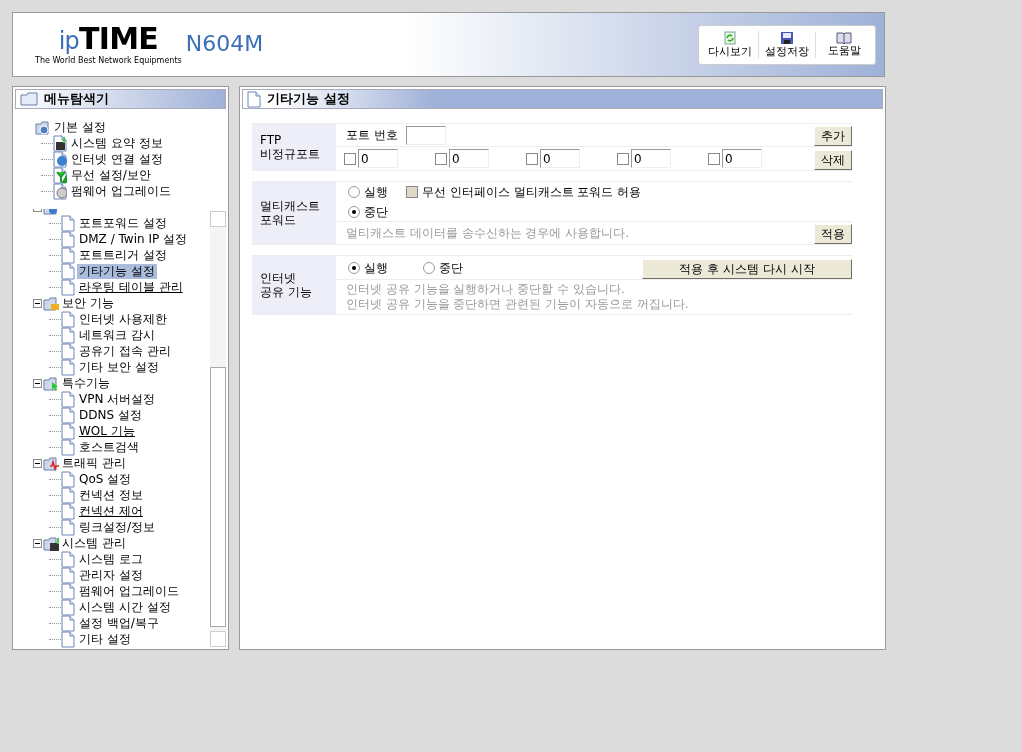 The image size is (1022, 752). What do you see at coordinates (123, 223) in the screenshot?
I see `tree-item: 포트포워드 설정` at bounding box center [123, 223].